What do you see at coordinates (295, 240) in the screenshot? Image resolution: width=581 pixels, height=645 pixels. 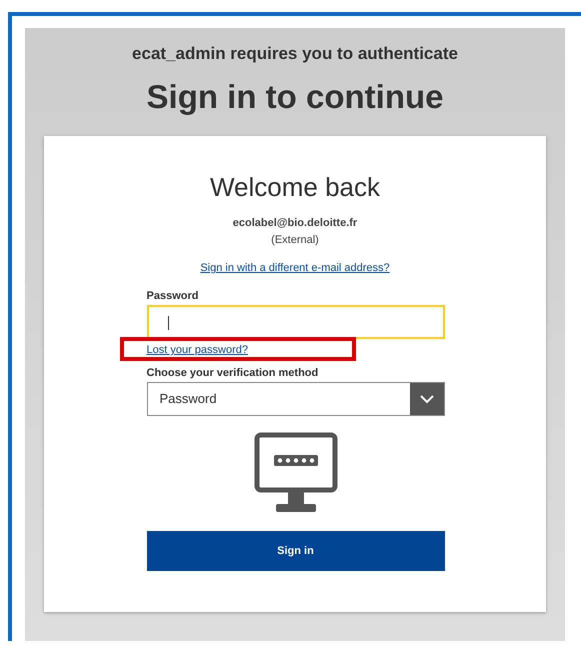 I see `account-type: (External)` at bounding box center [295, 240].